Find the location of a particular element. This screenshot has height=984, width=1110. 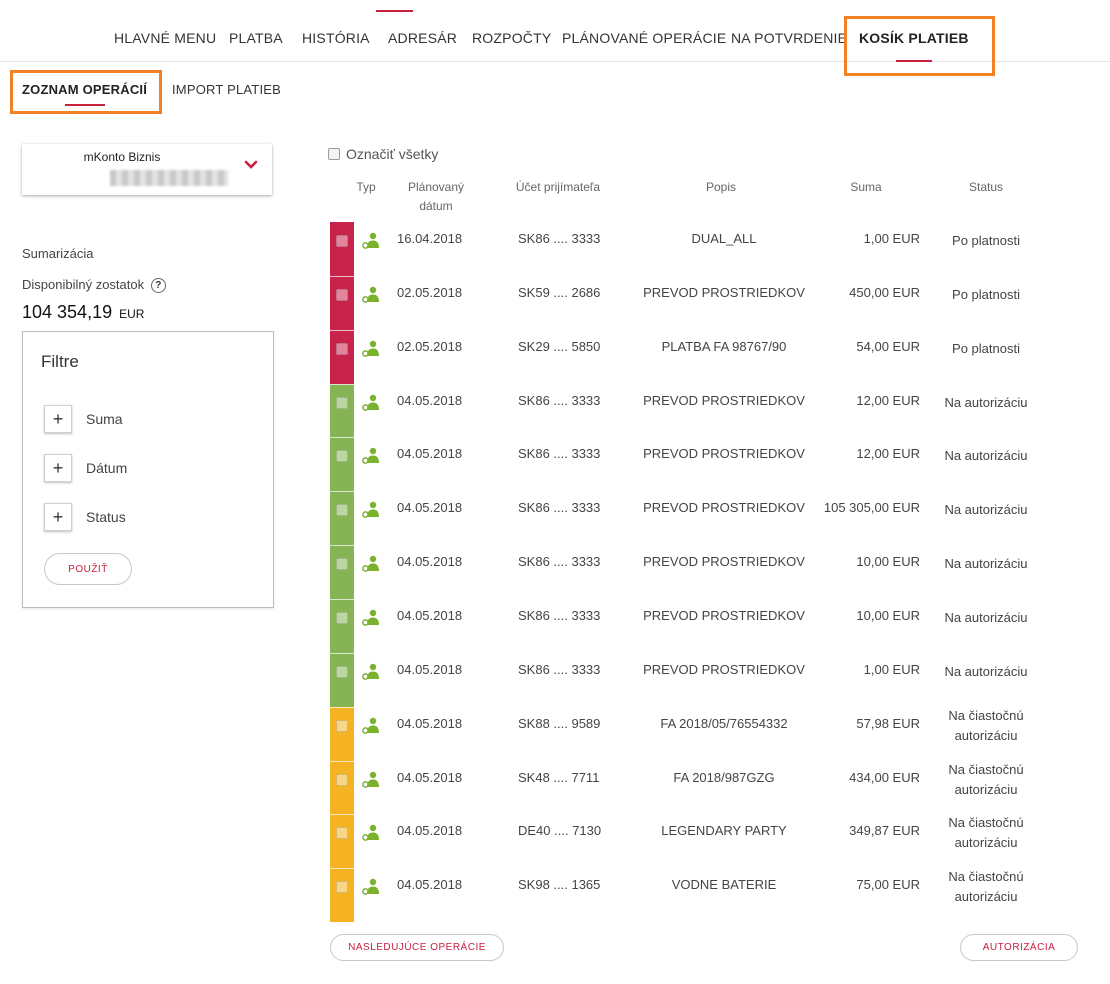

select-all: Označiť všetky is located at coordinates (383, 154).